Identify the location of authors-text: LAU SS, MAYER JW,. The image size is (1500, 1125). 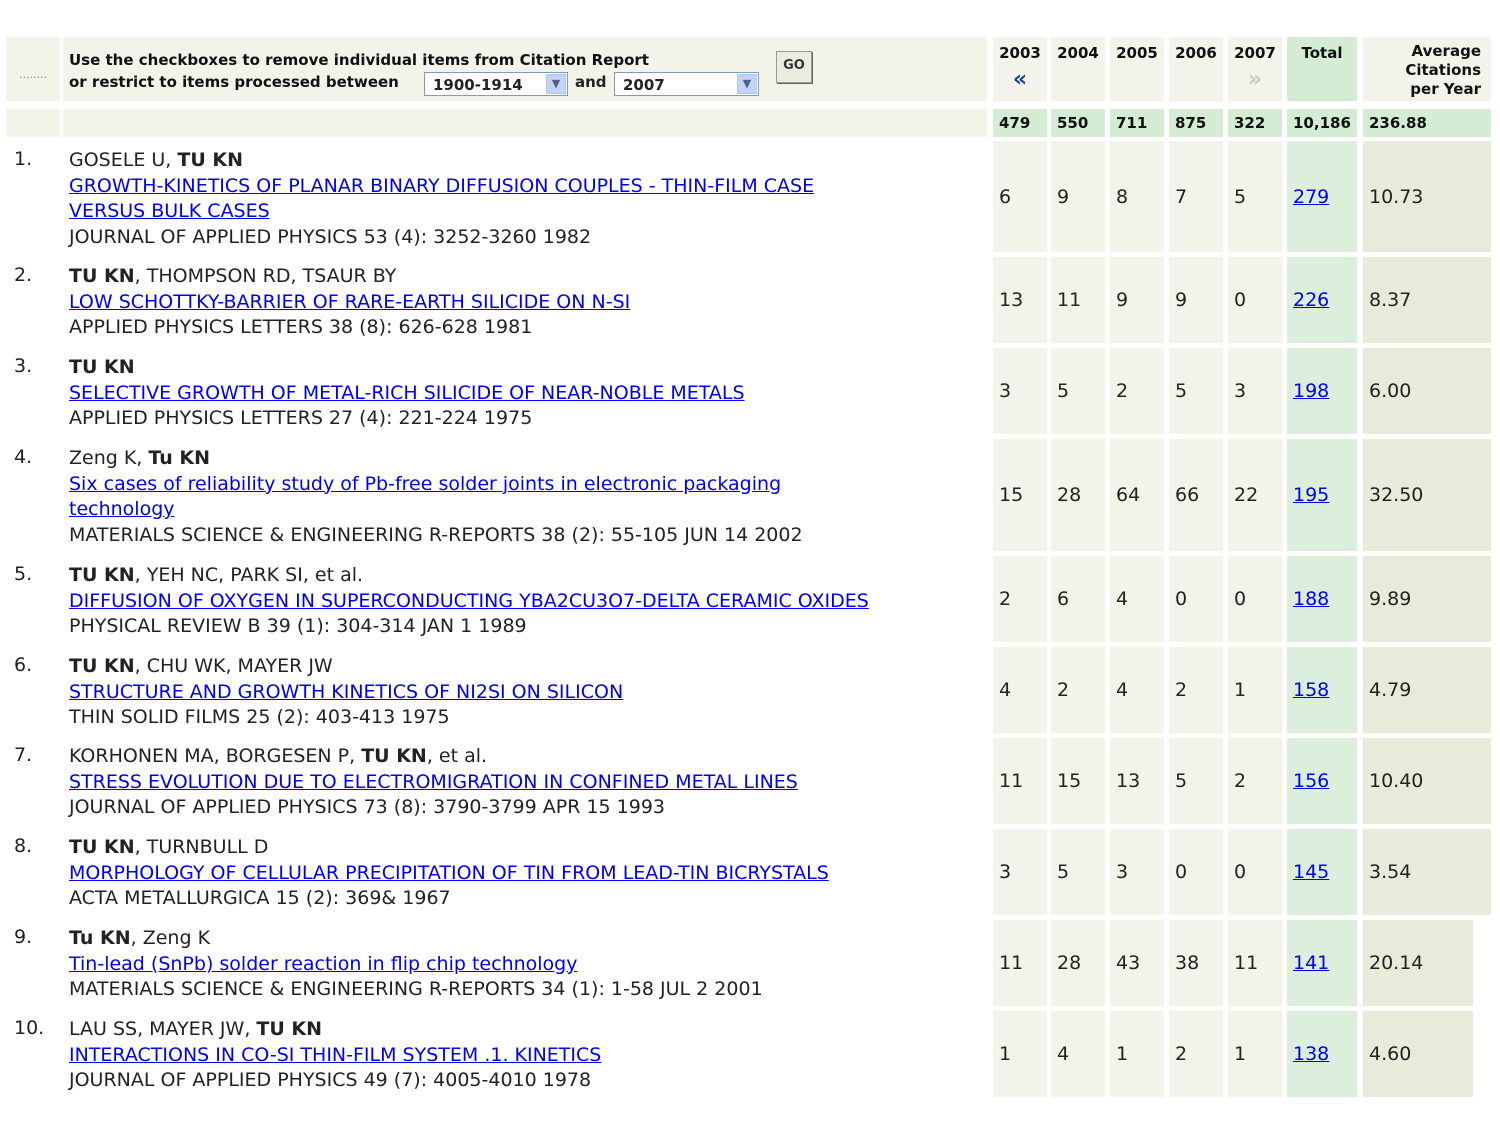
(163, 1029).